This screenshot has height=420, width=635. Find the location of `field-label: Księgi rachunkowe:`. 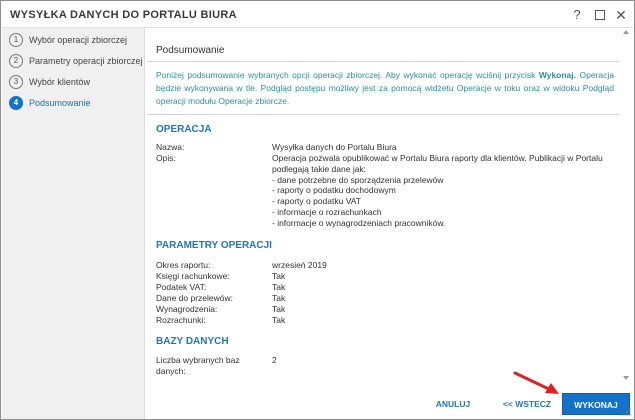

field-label: Księgi rachunkowe: is located at coordinates (193, 276).